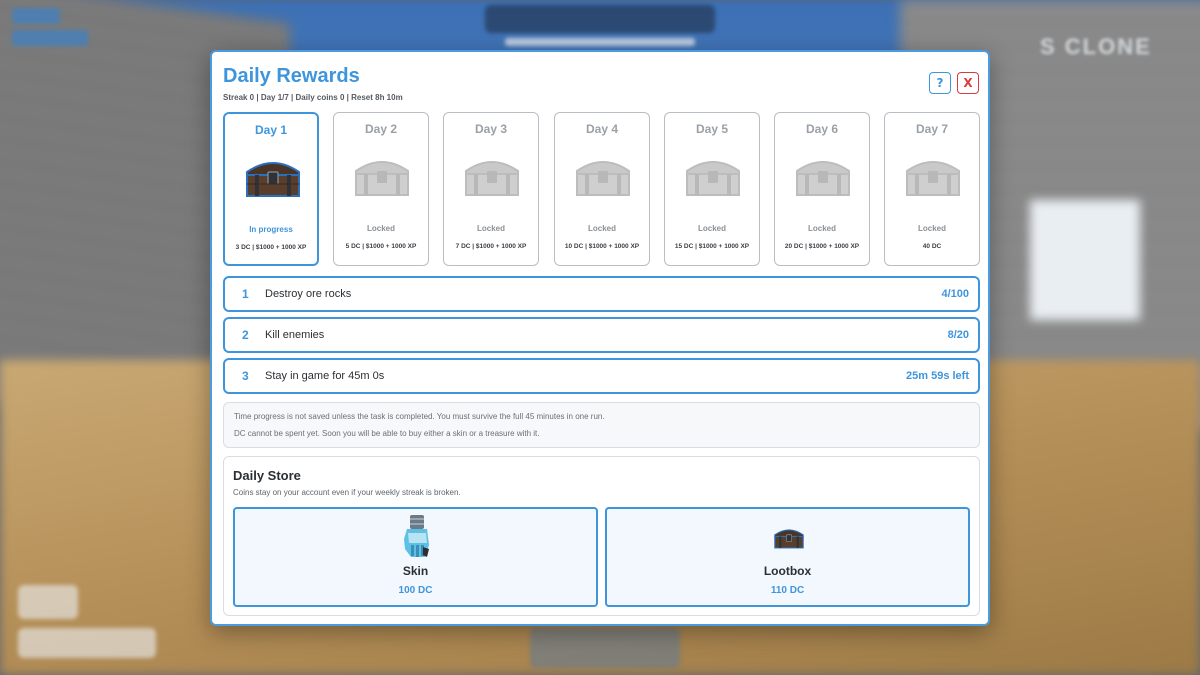 Image resolution: width=1200 pixels, height=675 pixels. I want to click on game-logo: S CLONE, so click(1096, 46).